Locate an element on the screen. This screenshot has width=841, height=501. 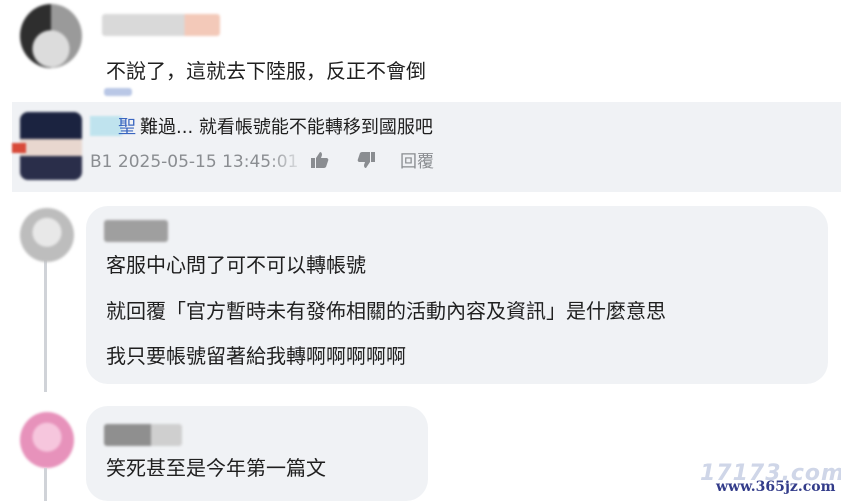
comment-text: 不說了，這就去下陸服，反正不會倒 is located at coordinates (266, 71).